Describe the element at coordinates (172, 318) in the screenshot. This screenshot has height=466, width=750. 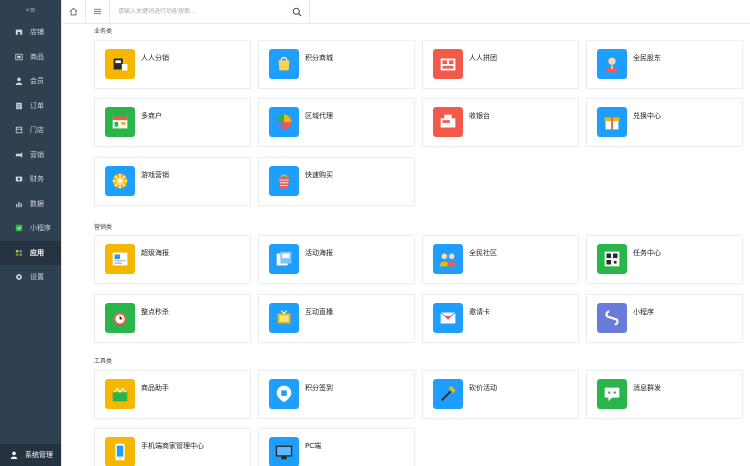
I see `app-card: 整点秒杀` at that location.